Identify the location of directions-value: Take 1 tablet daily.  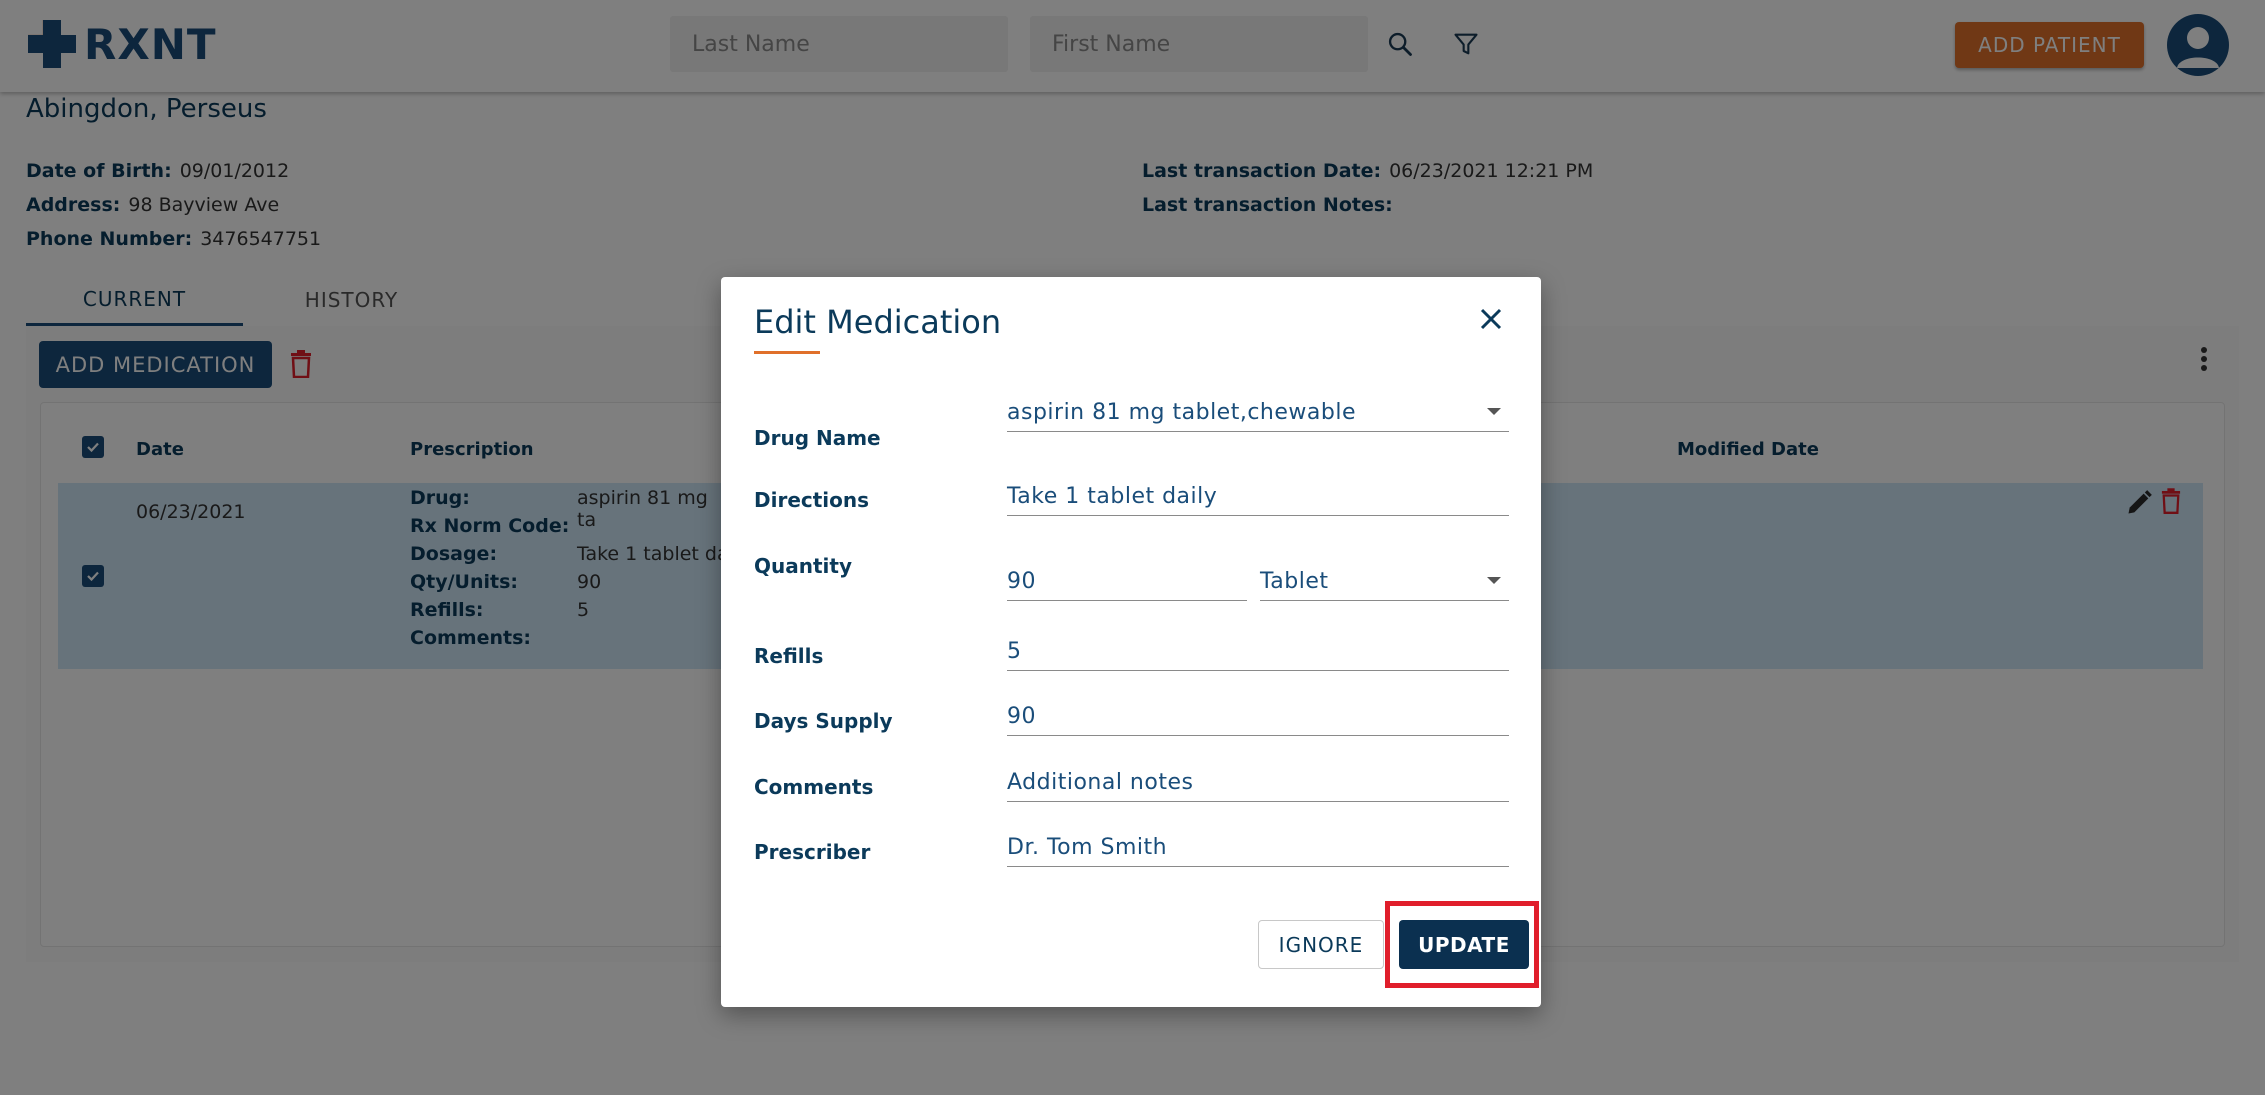
(1112, 496).